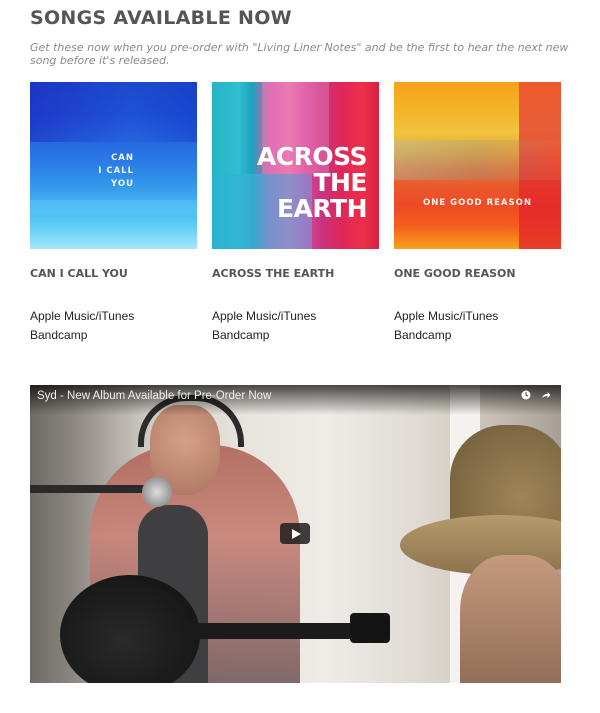 Image resolution: width=600 pixels, height=713 pixels. Describe the element at coordinates (477, 165) in the screenshot. I see `album-cover-image: ONE GOOD REASON` at that location.